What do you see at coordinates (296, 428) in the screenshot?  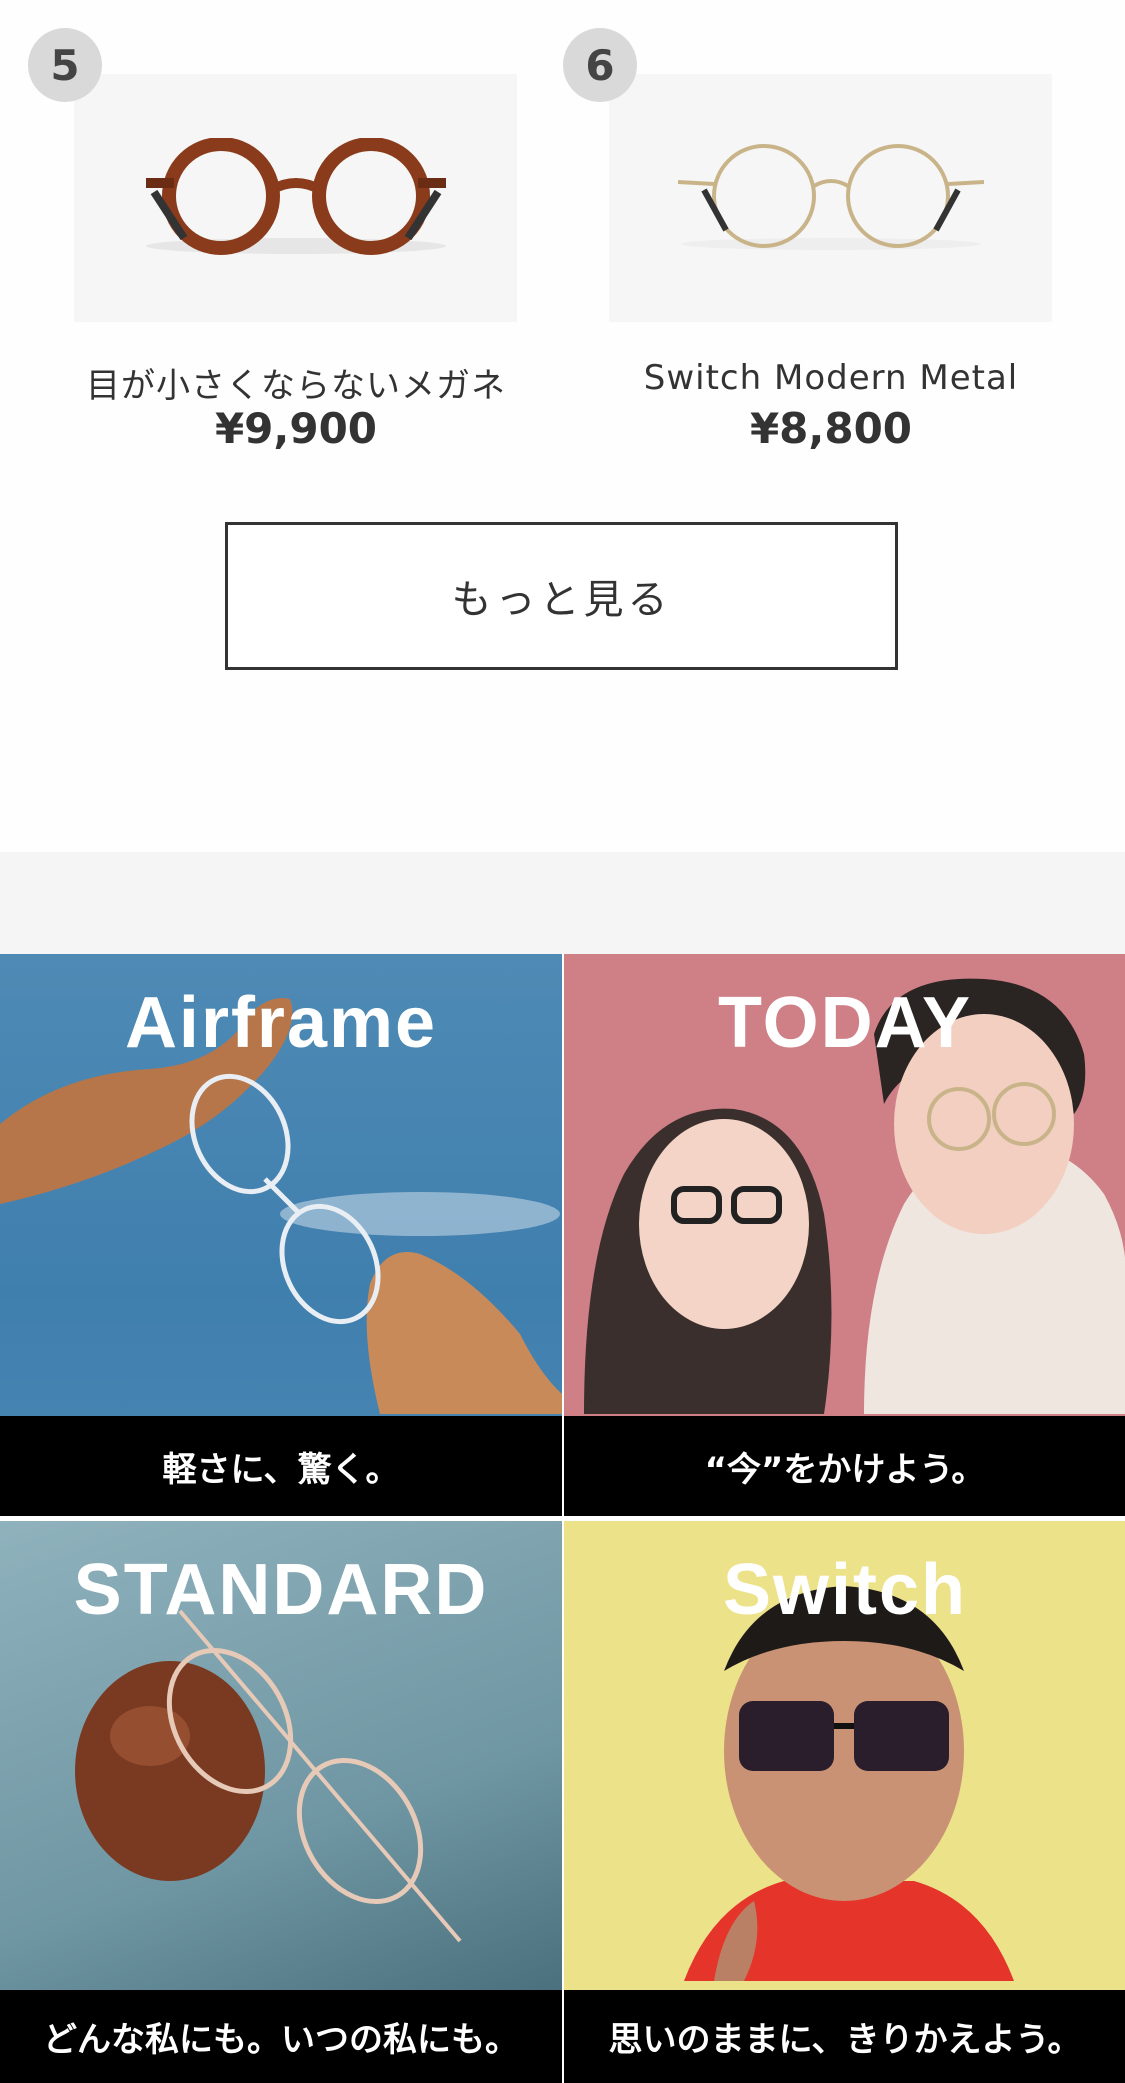 I see `product-price: ¥9,900` at bounding box center [296, 428].